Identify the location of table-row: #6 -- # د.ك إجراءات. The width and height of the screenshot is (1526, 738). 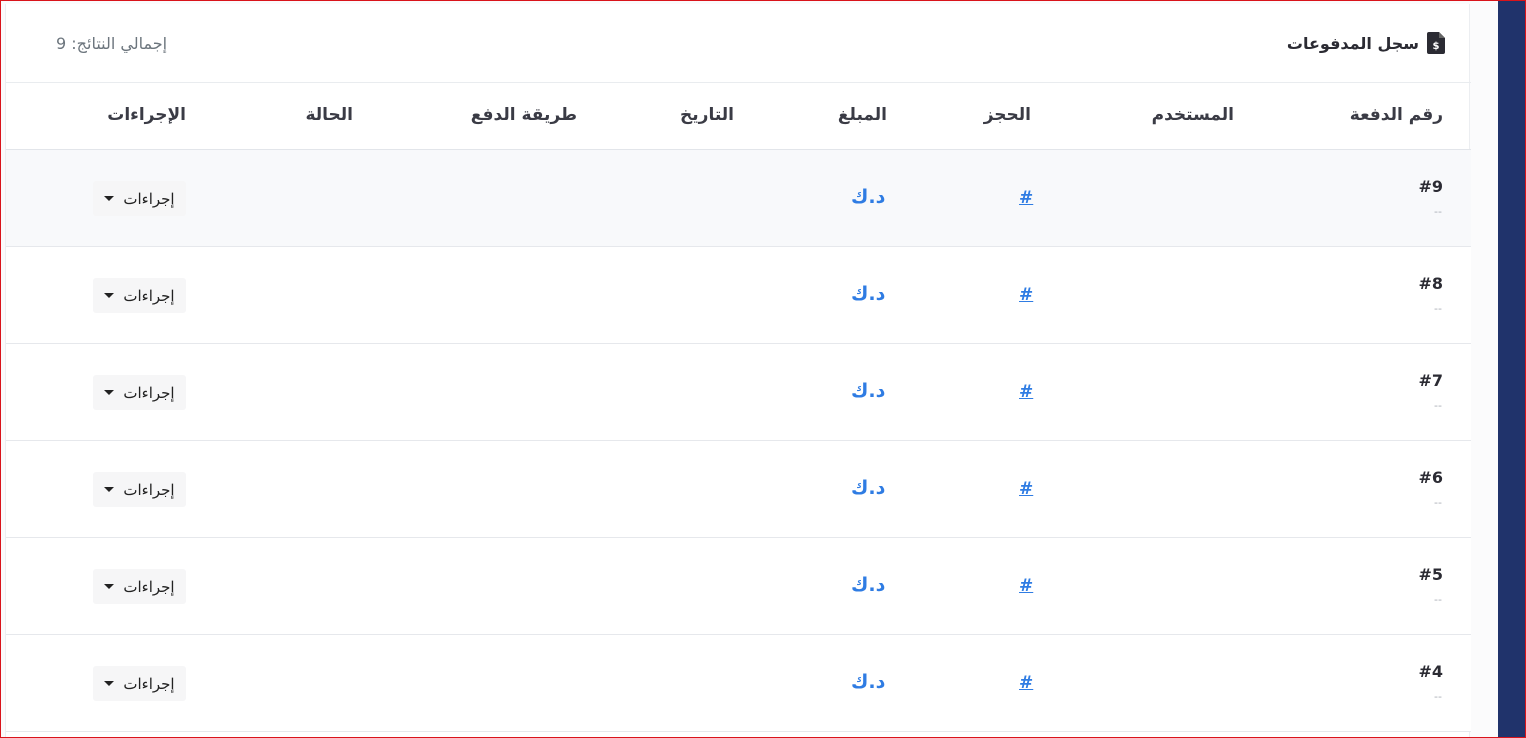
(738, 489).